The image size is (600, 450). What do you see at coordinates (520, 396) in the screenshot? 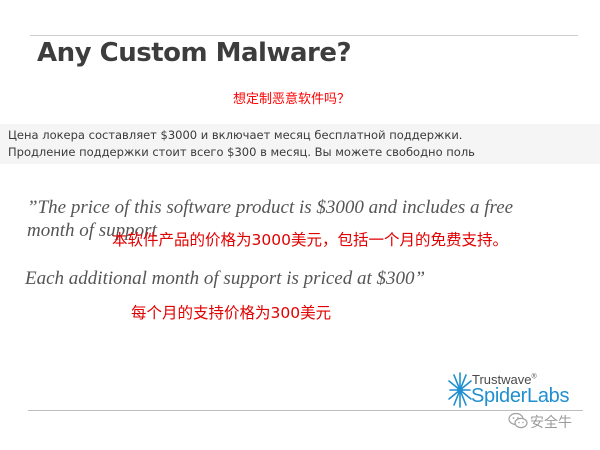
I see `logo-spiderlabs-text: SpiderLabs` at bounding box center [520, 396].